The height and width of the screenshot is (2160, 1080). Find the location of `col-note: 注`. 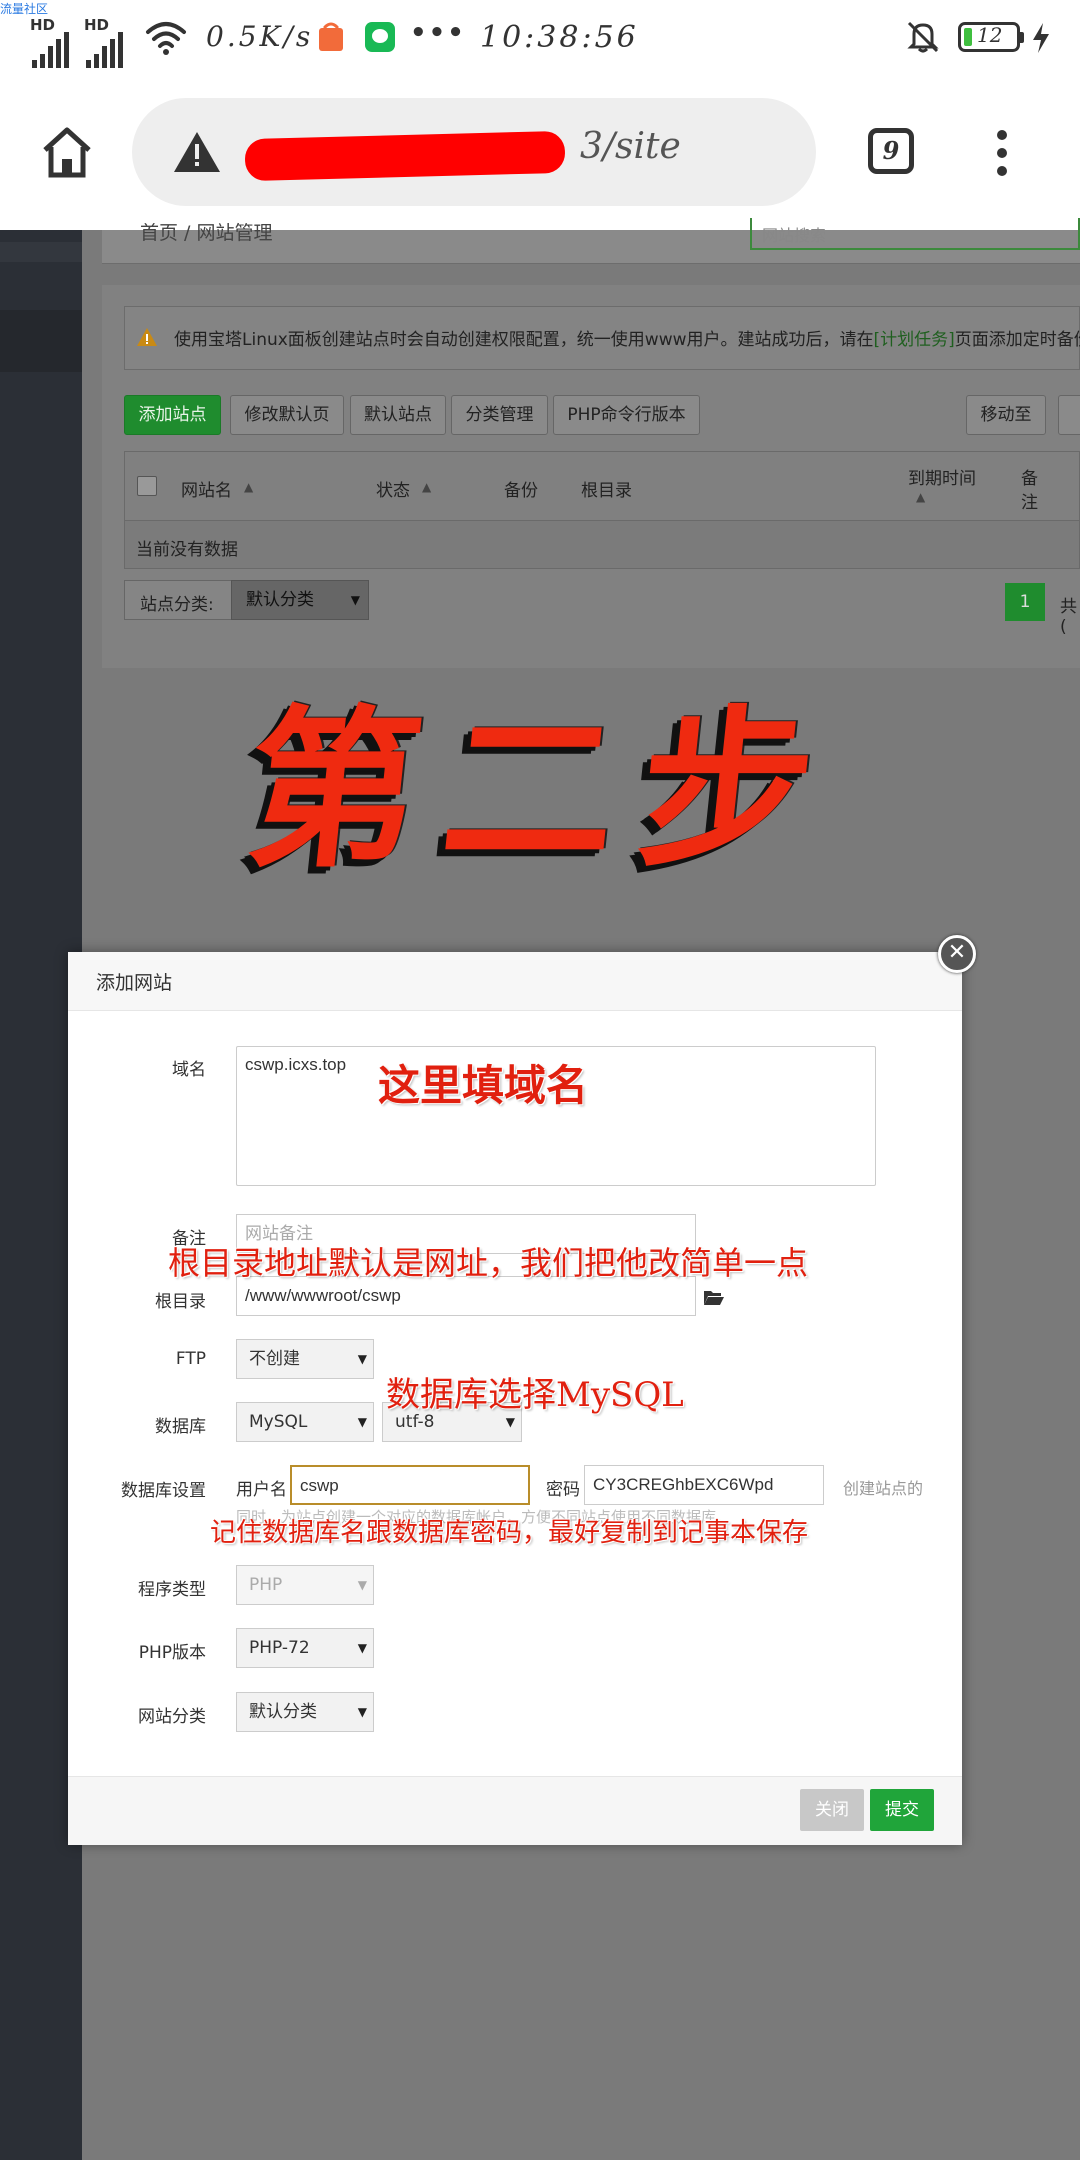

col-note: 注 is located at coordinates (1029, 503).